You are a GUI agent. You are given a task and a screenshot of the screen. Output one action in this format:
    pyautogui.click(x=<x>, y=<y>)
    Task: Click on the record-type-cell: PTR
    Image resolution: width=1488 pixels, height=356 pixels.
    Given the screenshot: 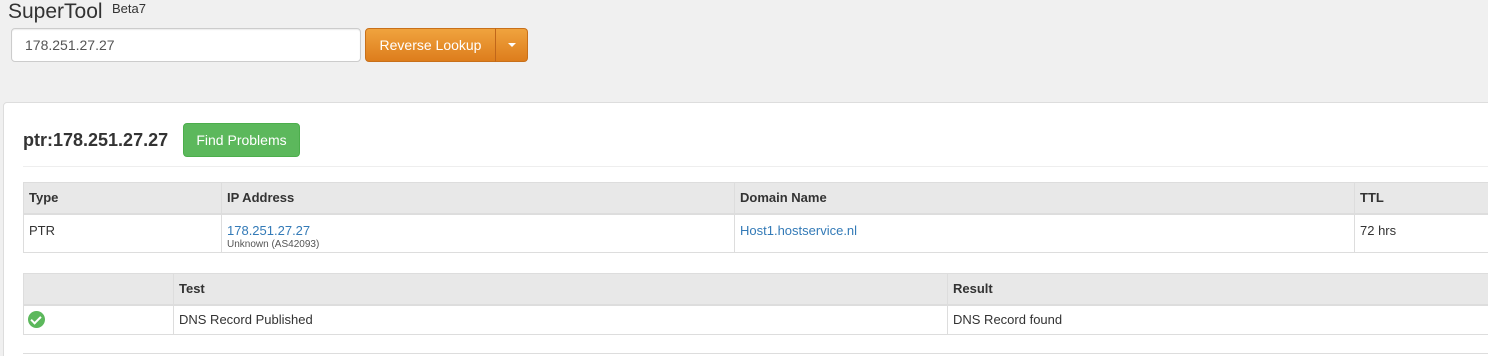 What is the action you would take?
    pyautogui.click(x=122, y=233)
    